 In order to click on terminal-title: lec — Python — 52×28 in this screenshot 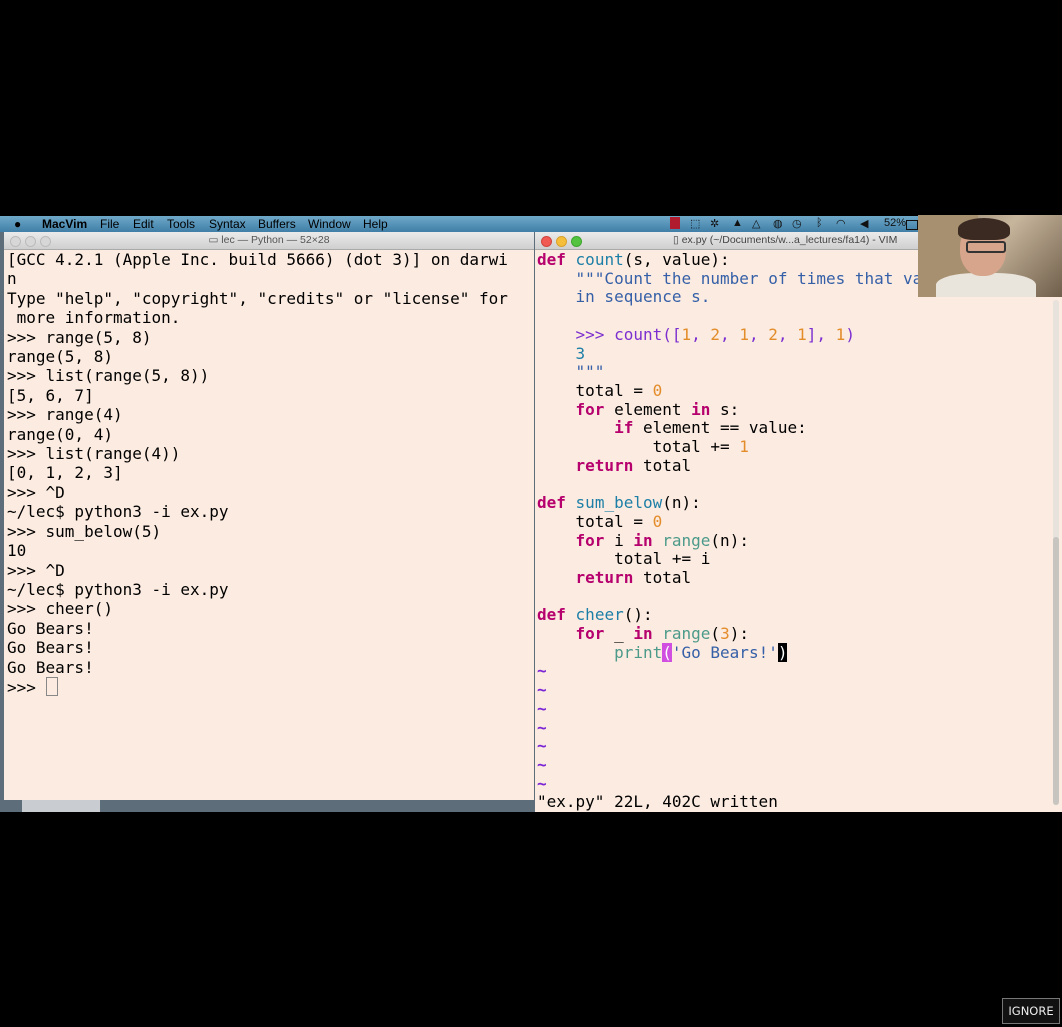, I will do `click(275, 240)`.